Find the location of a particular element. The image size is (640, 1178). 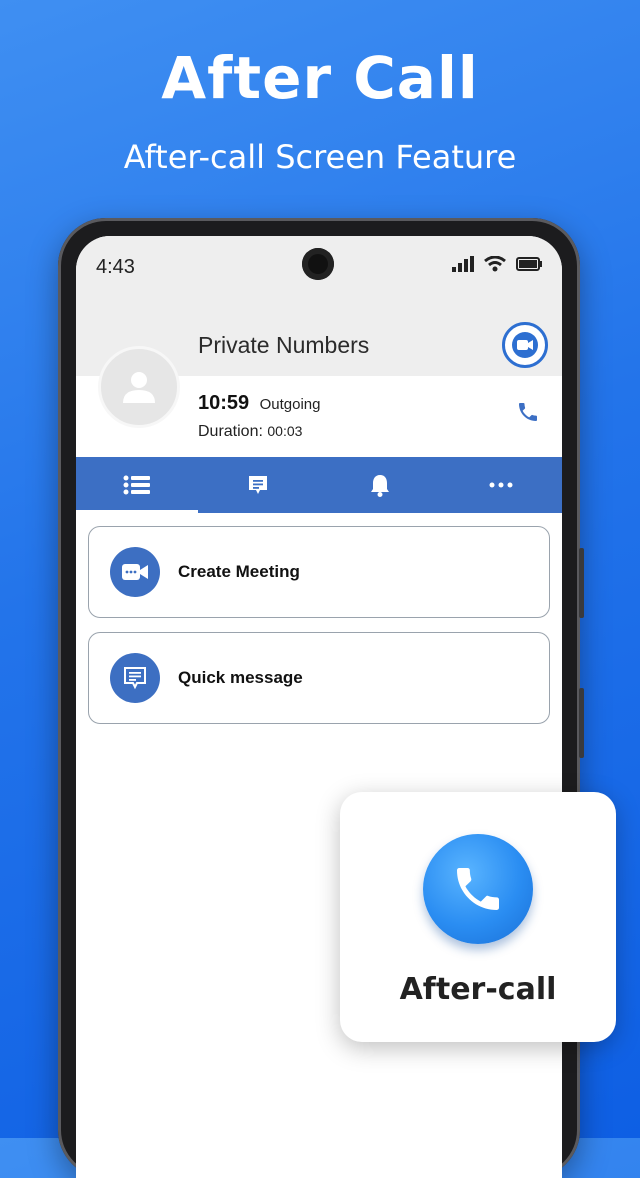

duration-value: 00:03 is located at coordinates (285, 431).